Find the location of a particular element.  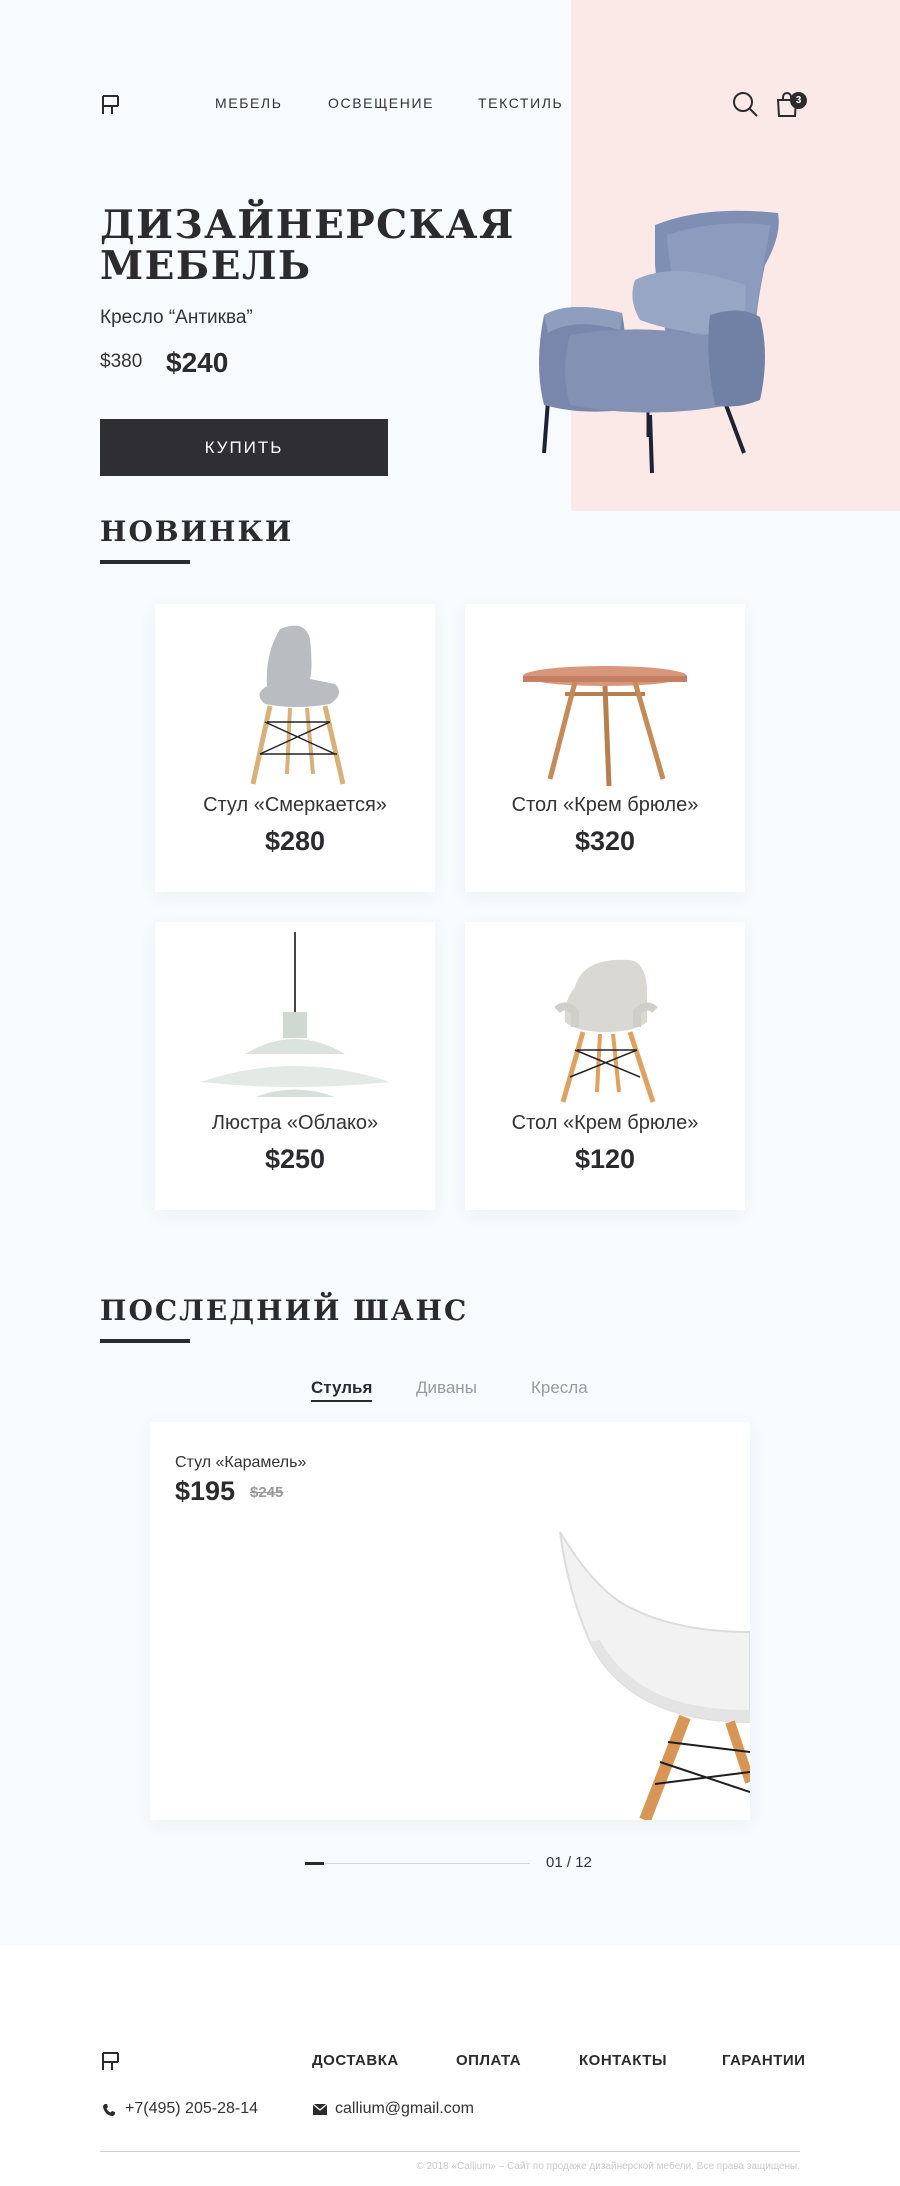

footer-logo-icon is located at coordinates (111, 2061).